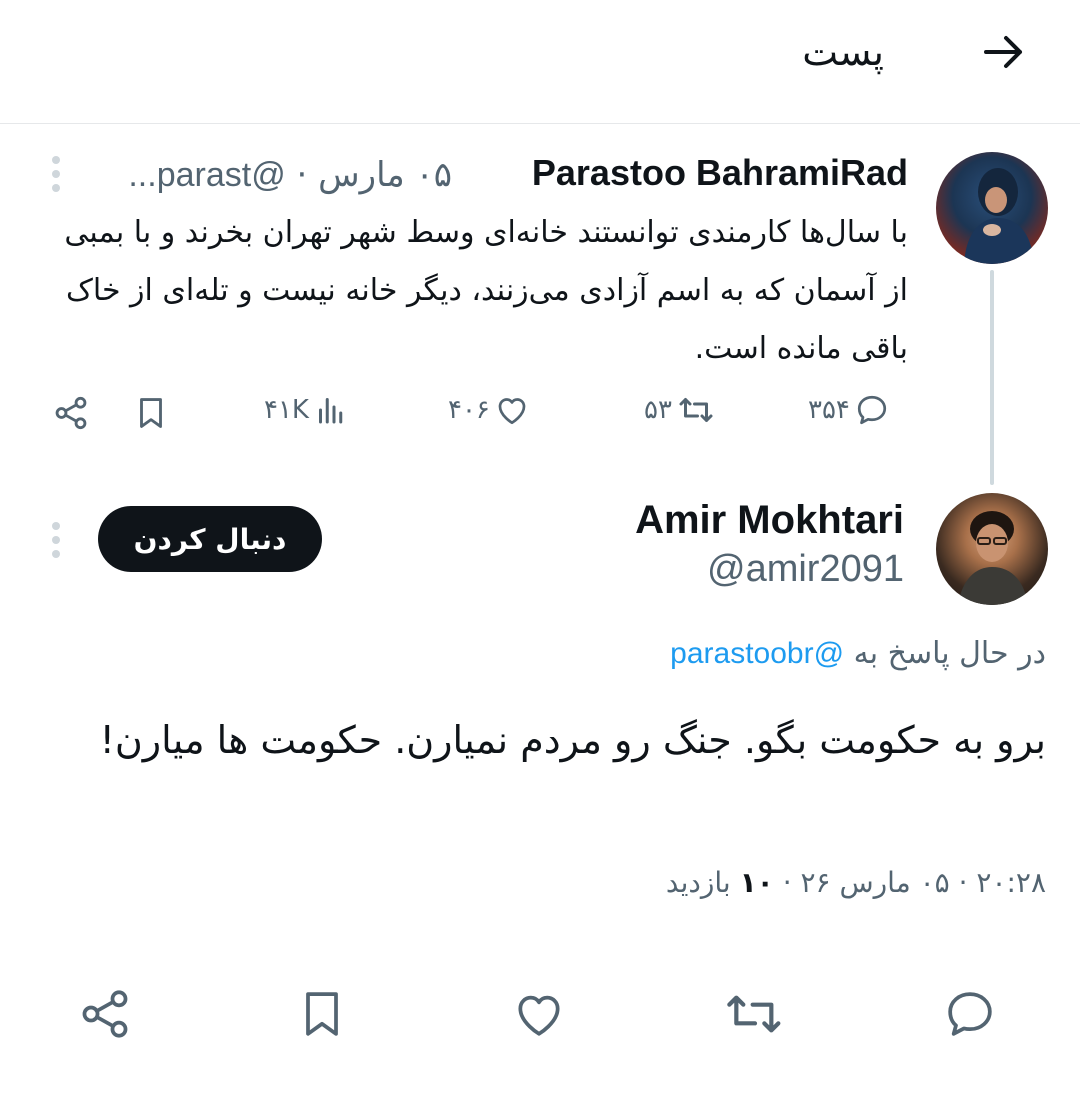 This screenshot has width=1080, height=1098. Describe the element at coordinates (540, 62) in the screenshot. I see `top-bar: پست` at that location.